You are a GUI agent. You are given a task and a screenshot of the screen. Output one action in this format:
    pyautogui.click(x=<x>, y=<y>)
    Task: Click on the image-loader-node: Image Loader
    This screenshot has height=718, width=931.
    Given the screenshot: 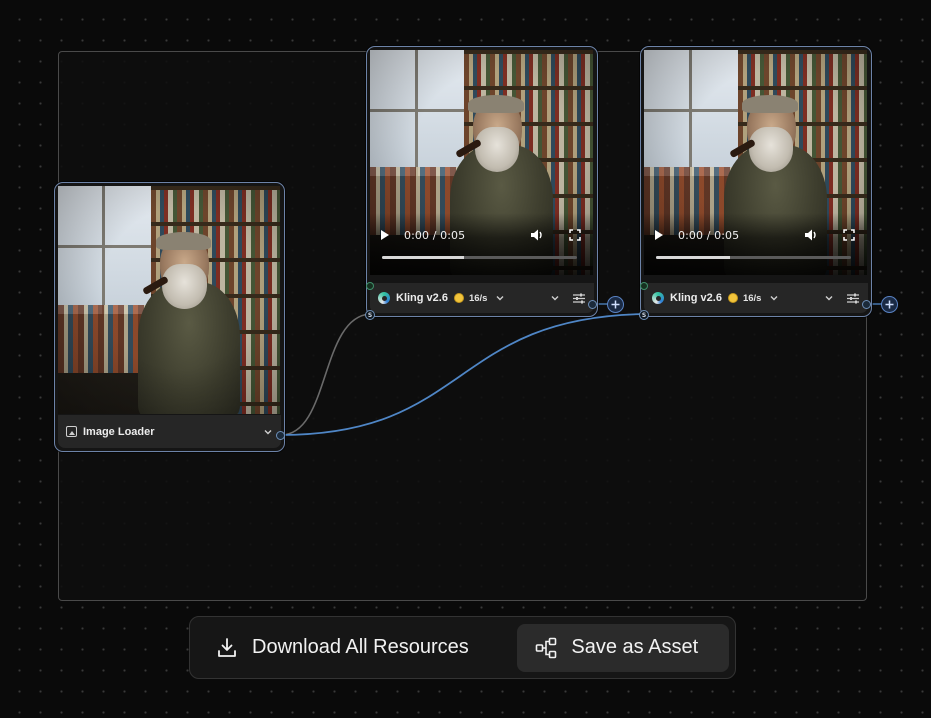 What is the action you would take?
    pyautogui.click(x=169, y=317)
    